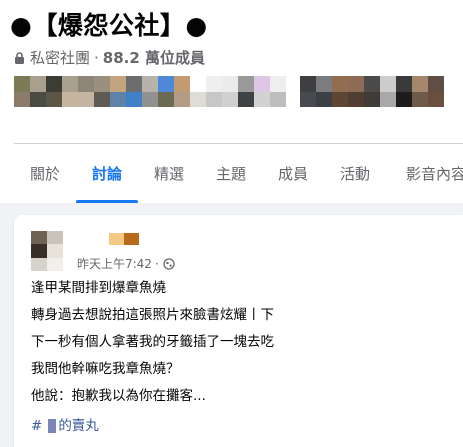 The image size is (463, 447). Describe the element at coordinates (169, 173) in the screenshot. I see `tab-2: 精選` at that location.